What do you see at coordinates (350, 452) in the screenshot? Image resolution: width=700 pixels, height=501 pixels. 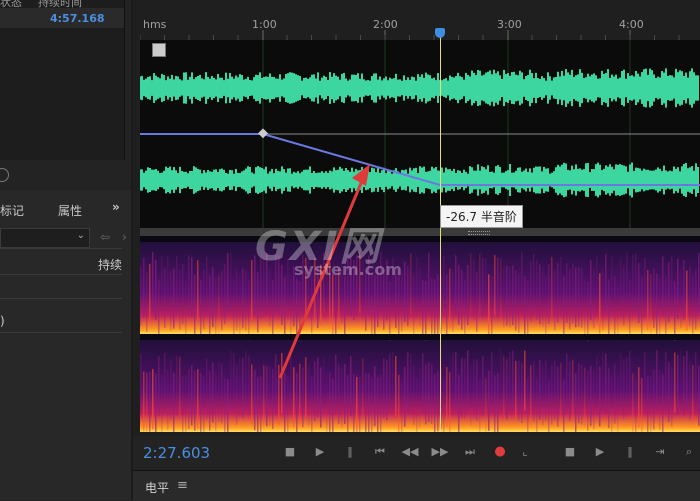 I see `pause-icon: ‖` at bounding box center [350, 452].